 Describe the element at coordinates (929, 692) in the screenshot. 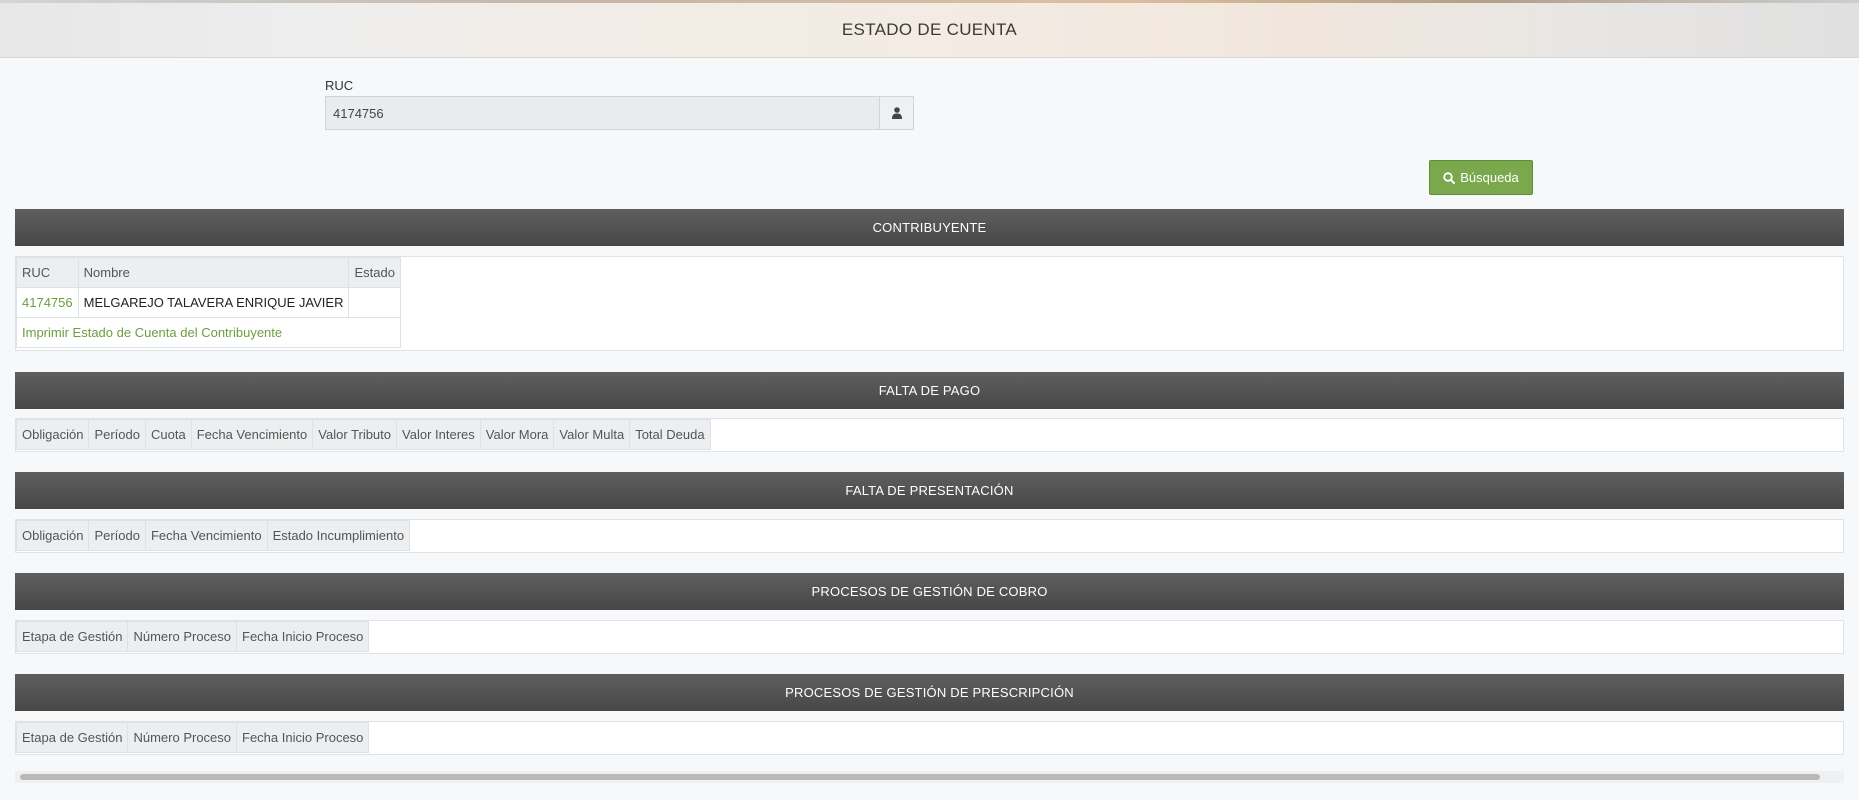

I see `section-gestion-prescripcion-header: PROCESOS DE GESTIÓN DE PRESCRIPCIÓN` at that location.